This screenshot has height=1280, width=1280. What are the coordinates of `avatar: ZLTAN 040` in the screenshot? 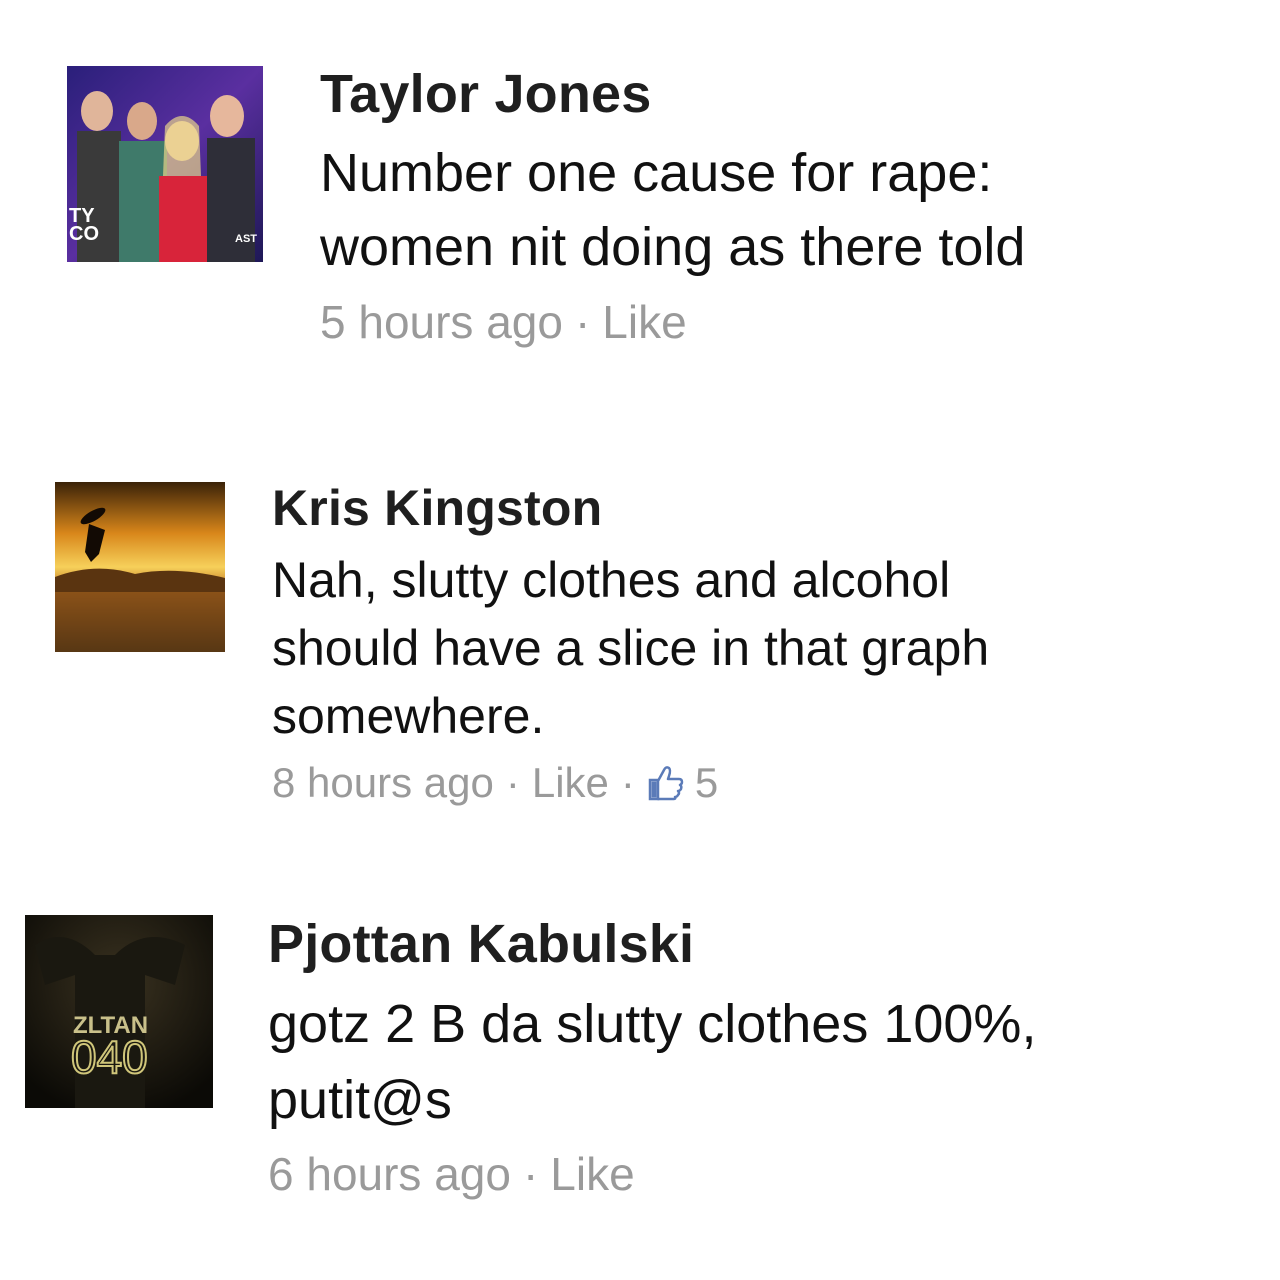 It's located at (119, 1011).